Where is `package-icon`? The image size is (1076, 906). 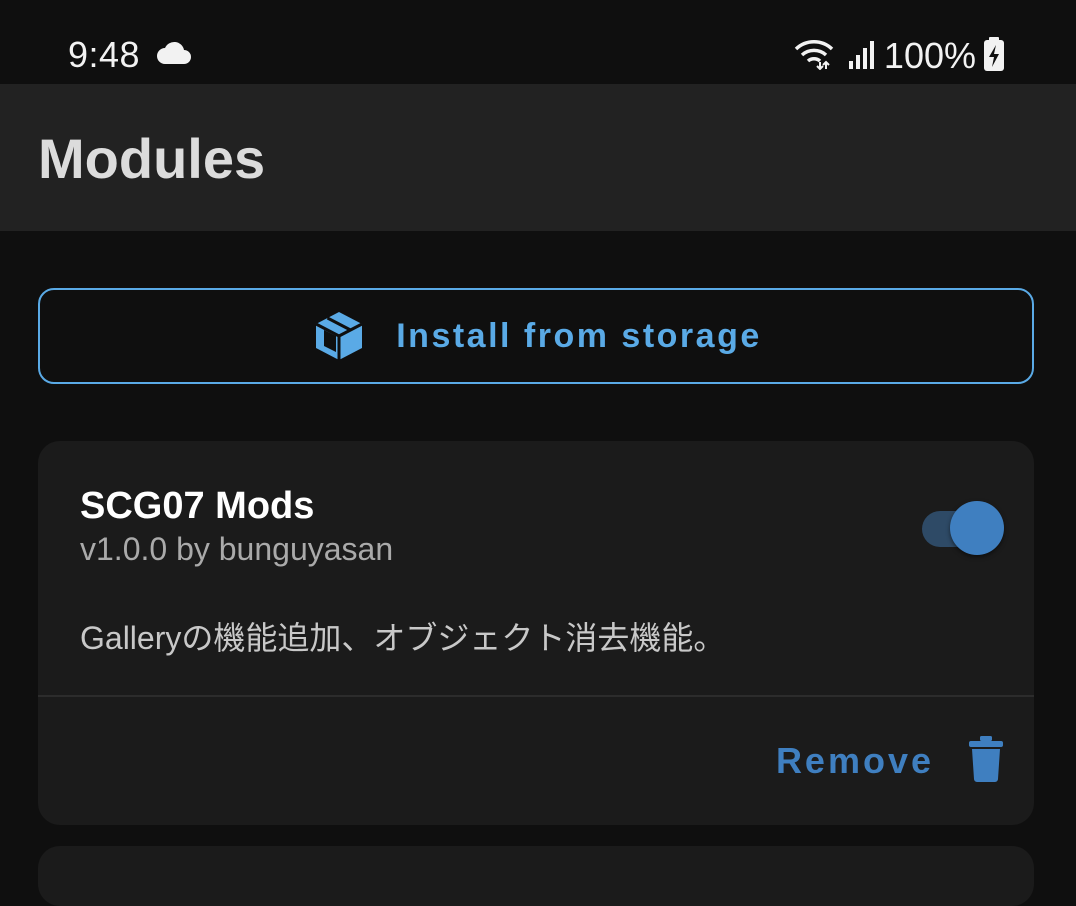 package-icon is located at coordinates (339, 336).